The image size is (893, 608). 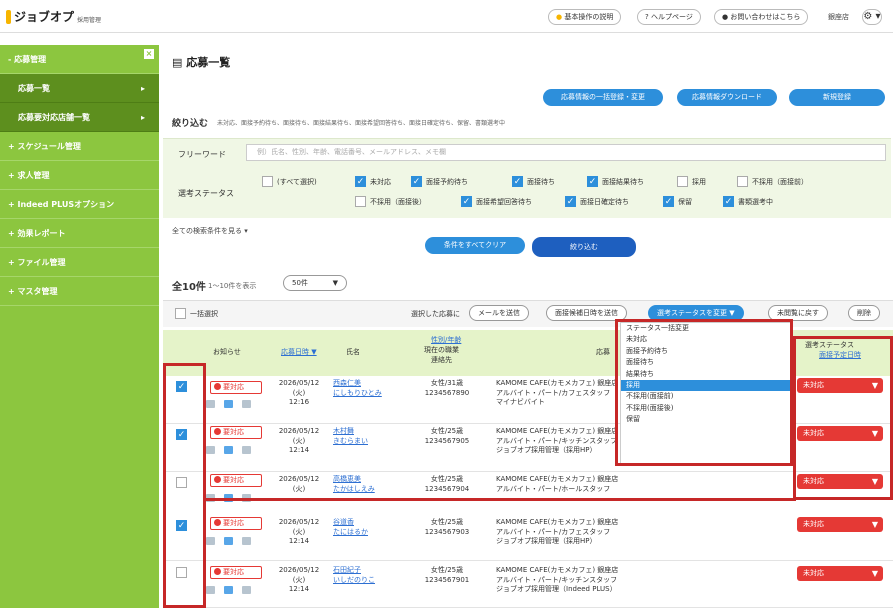 What do you see at coordinates (475, 245) in the screenshot?
I see `clear-conditions-button: 条件をすべてクリア` at bounding box center [475, 245].